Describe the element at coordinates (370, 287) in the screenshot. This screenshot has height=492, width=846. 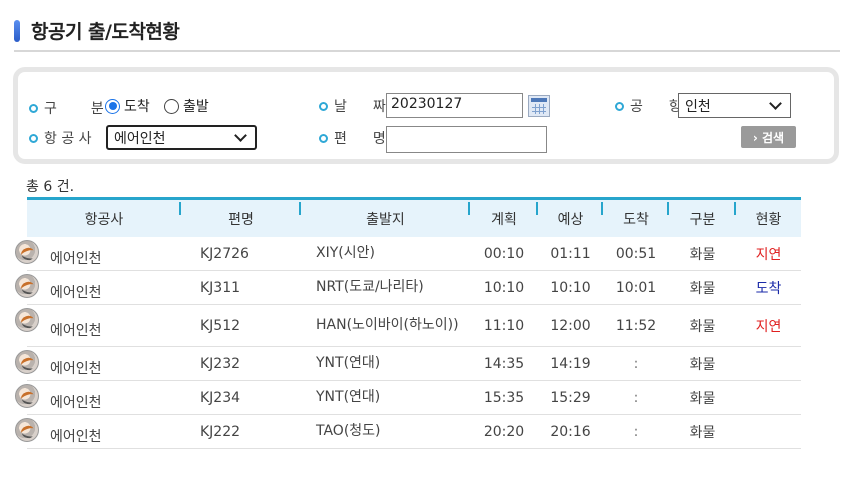
I see `cell-origin: NRT(도쿄/나리타)` at that location.